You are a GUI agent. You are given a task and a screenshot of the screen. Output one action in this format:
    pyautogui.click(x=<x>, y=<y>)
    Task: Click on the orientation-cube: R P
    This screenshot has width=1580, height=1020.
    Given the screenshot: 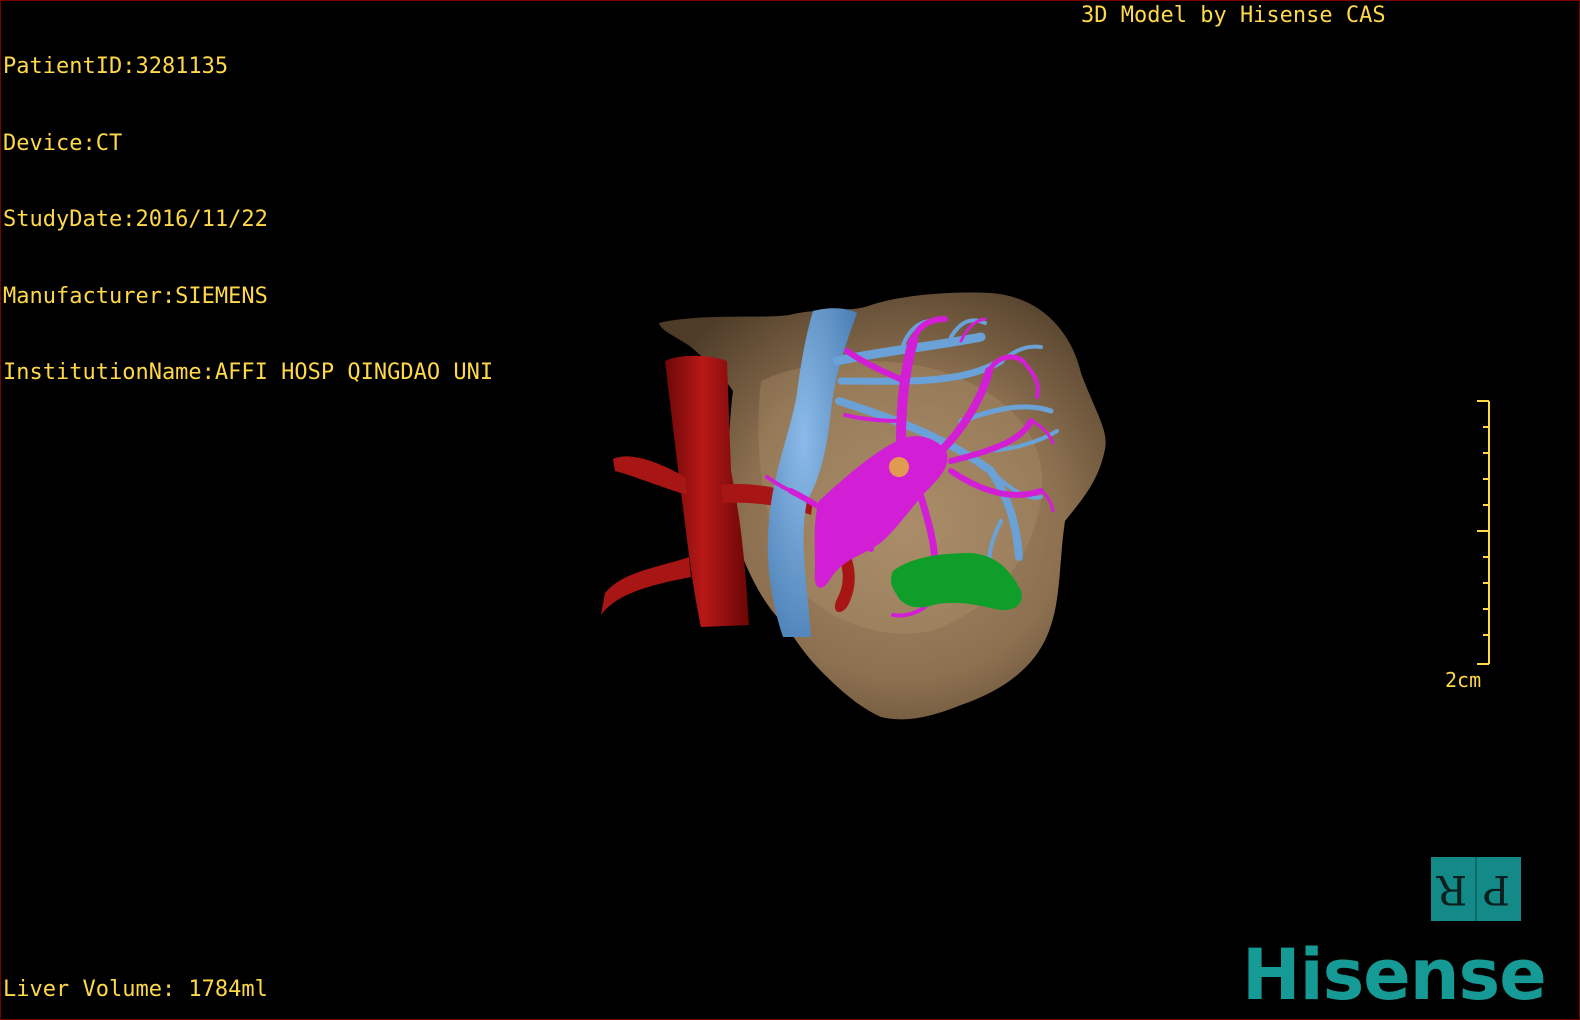 What is the action you would take?
    pyautogui.click(x=1476, y=889)
    